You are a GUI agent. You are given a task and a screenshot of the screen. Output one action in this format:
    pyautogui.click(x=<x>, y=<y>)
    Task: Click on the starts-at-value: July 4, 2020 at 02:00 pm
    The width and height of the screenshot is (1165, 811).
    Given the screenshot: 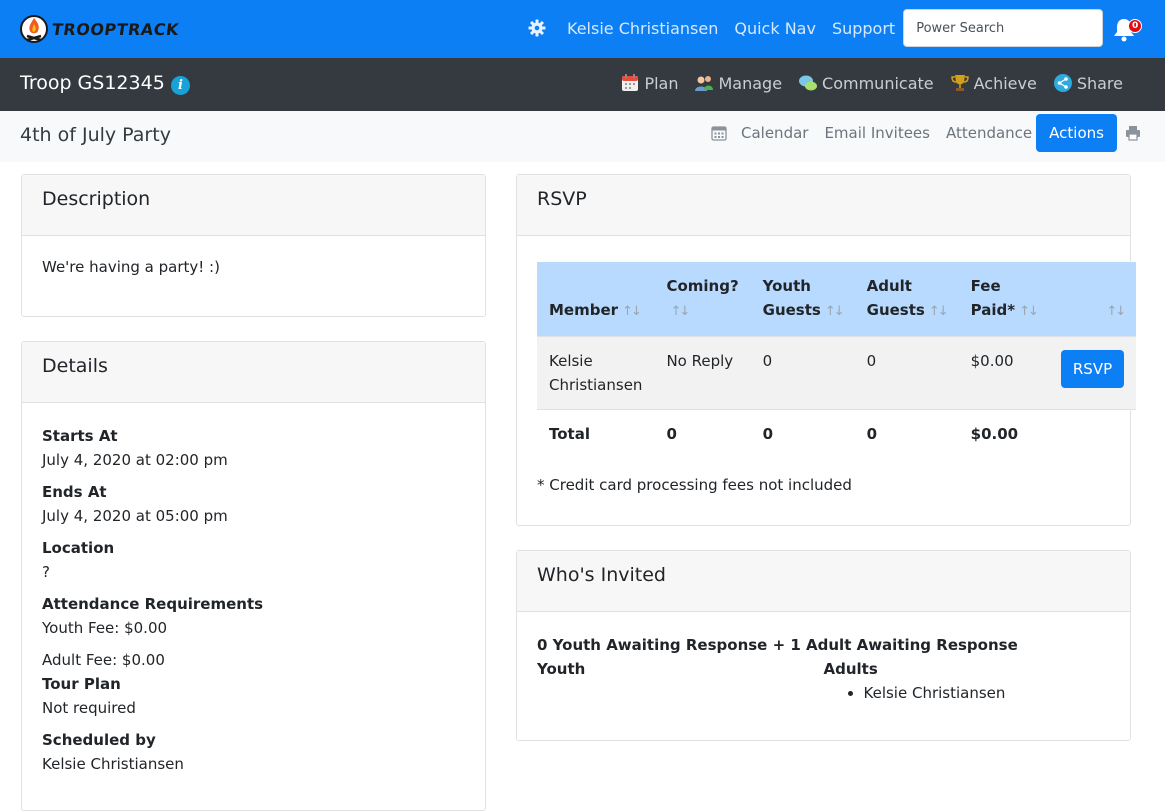 What is the action you would take?
    pyautogui.click(x=135, y=460)
    